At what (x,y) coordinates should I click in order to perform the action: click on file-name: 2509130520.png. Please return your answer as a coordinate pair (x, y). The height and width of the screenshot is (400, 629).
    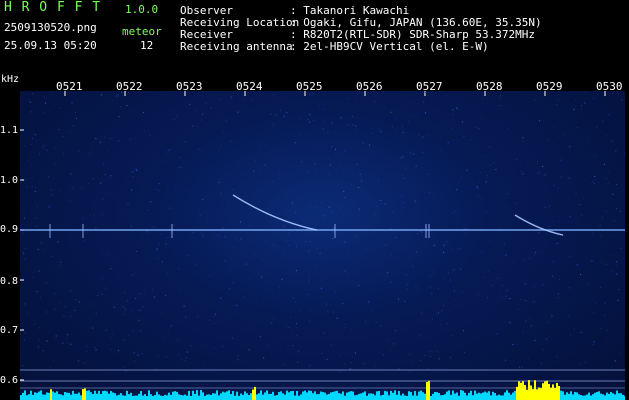
    Looking at the image, I should click on (50, 27).